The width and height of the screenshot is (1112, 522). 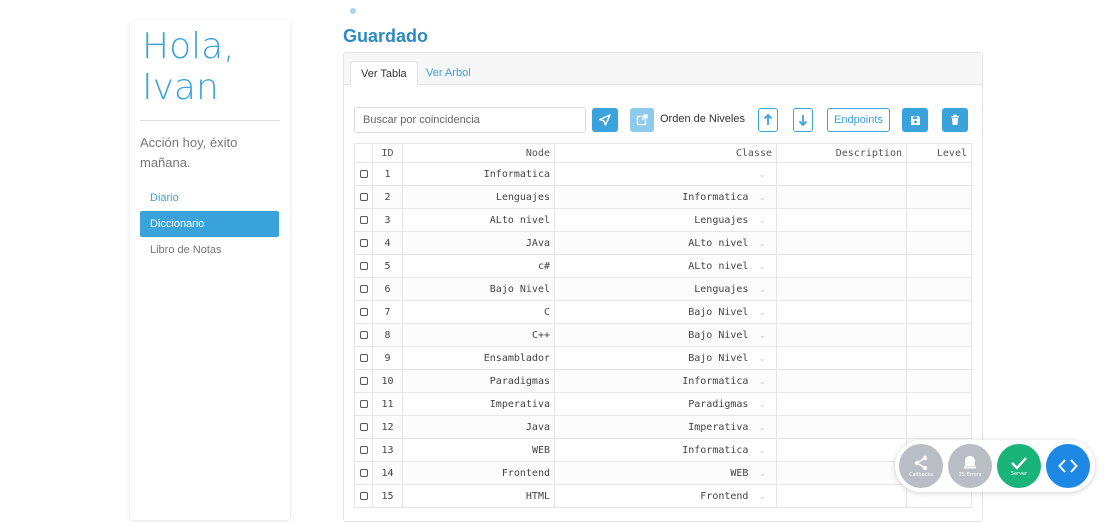 I want to click on cell-node: Frontend, so click(x=478, y=473).